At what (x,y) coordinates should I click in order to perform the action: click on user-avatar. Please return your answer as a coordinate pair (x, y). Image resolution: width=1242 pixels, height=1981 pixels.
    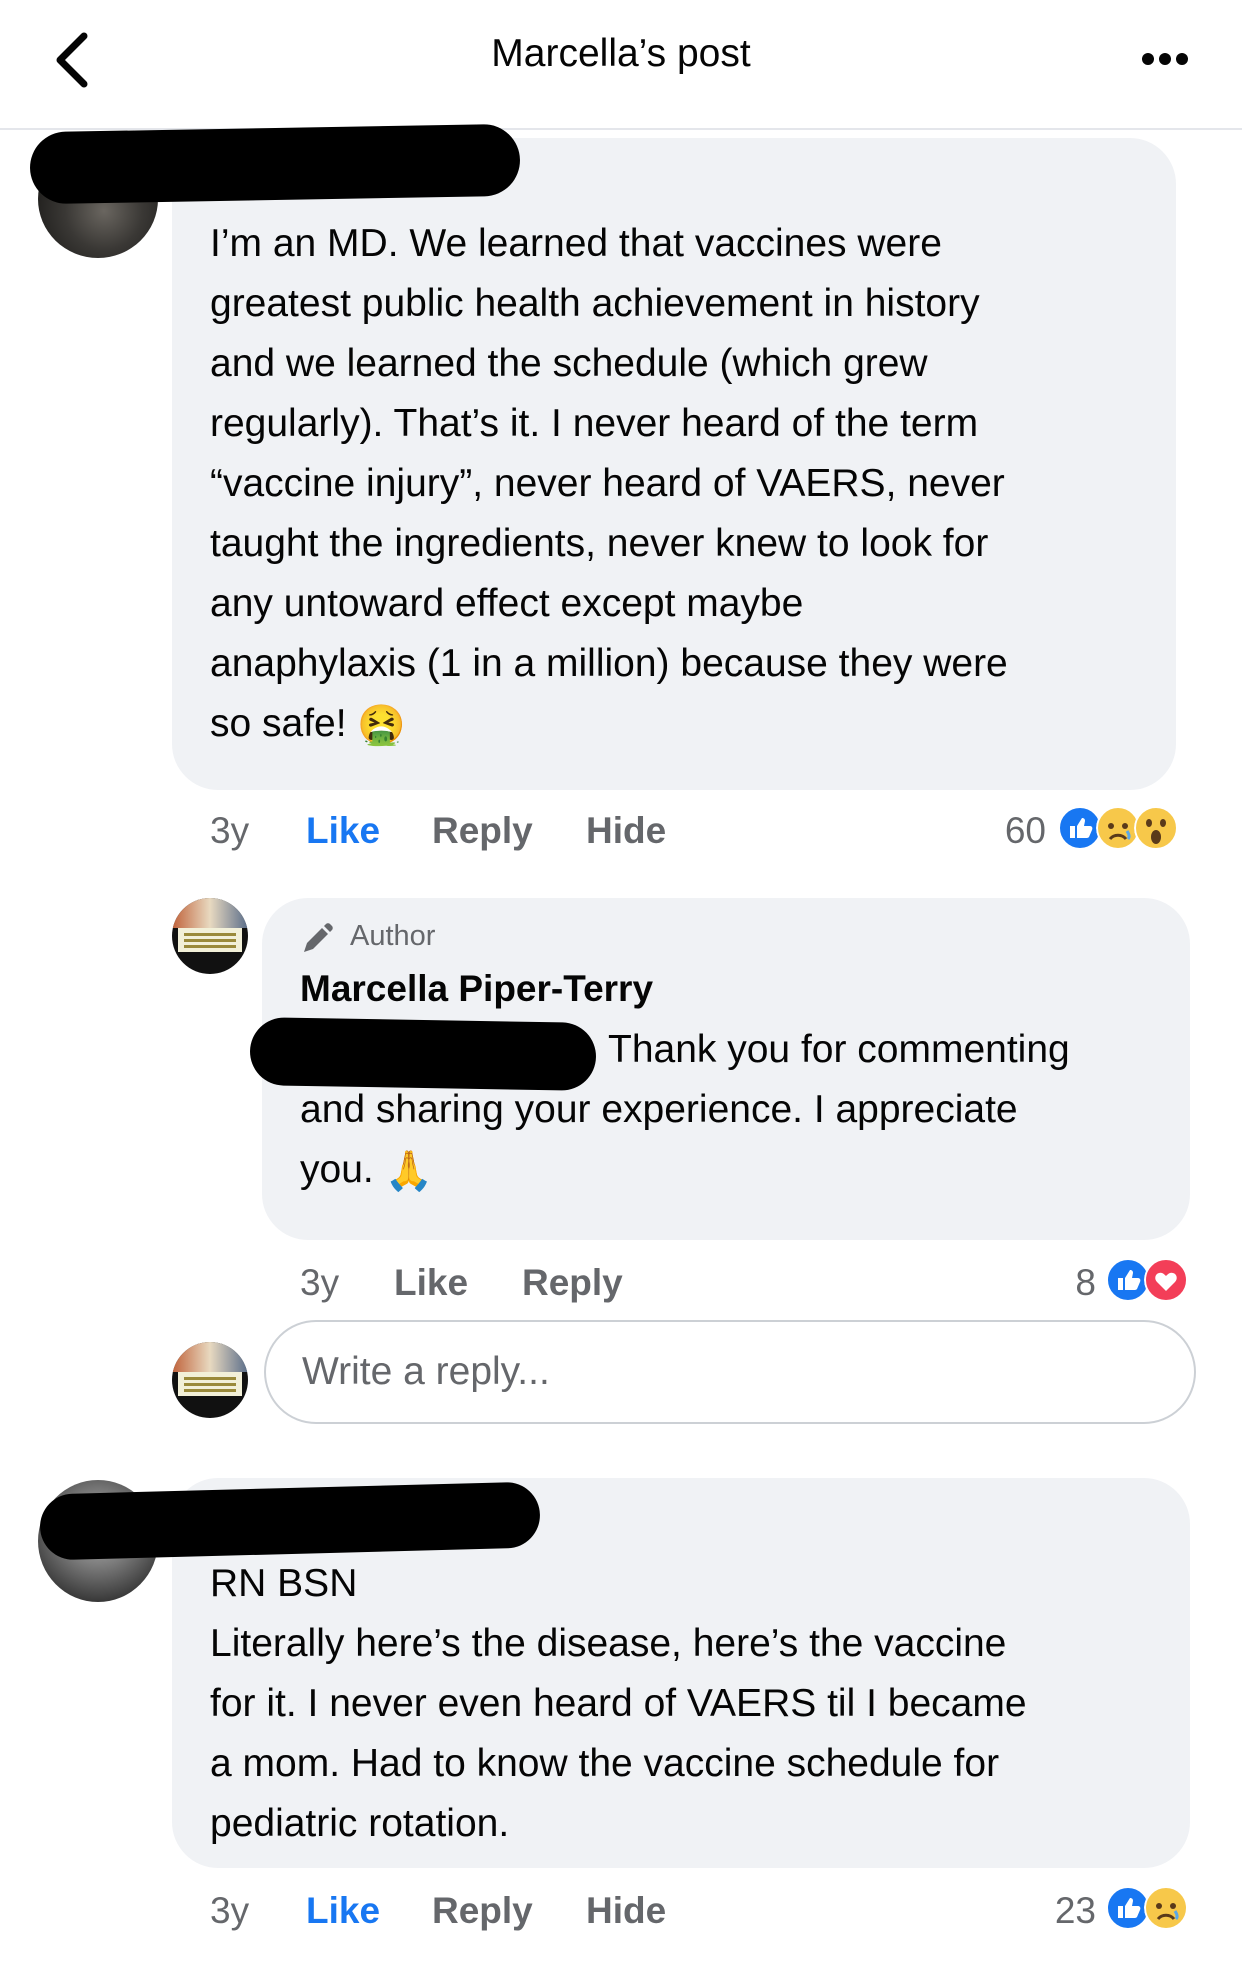
    Looking at the image, I should click on (210, 1380).